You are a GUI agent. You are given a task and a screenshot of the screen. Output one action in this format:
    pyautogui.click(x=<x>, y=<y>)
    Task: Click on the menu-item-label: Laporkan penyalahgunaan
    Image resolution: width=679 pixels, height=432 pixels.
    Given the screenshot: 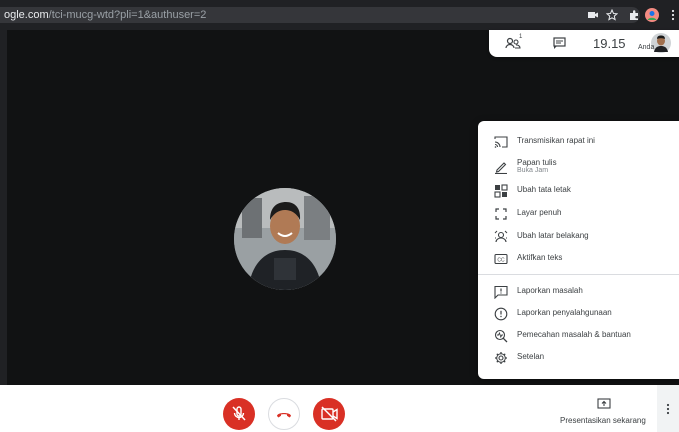 What is the action you would take?
    pyautogui.click(x=564, y=312)
    